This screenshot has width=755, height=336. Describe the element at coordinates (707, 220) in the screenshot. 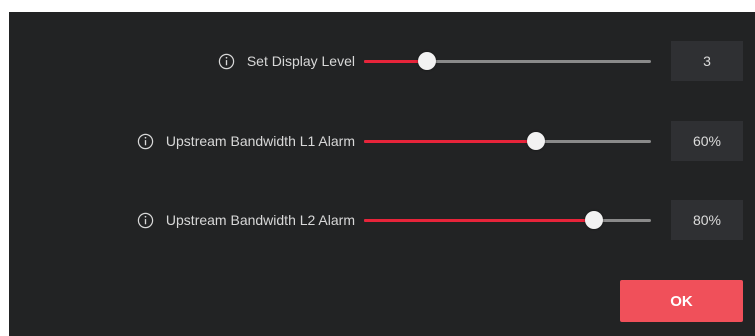

I see `bandwidth-l2-value: 80%` at that location.